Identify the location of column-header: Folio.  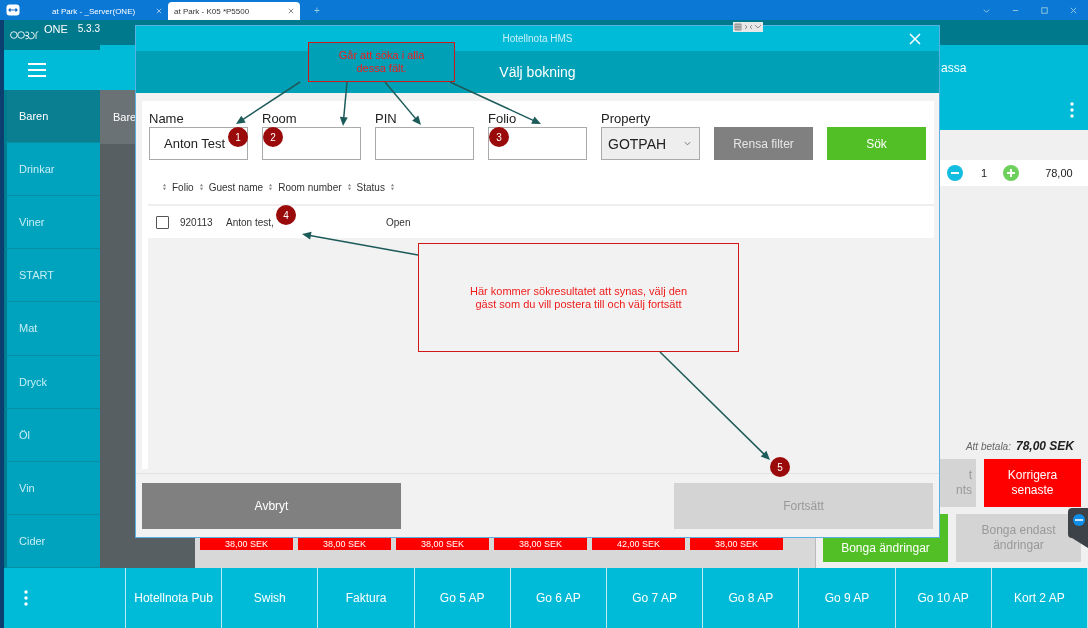
(183, 187).